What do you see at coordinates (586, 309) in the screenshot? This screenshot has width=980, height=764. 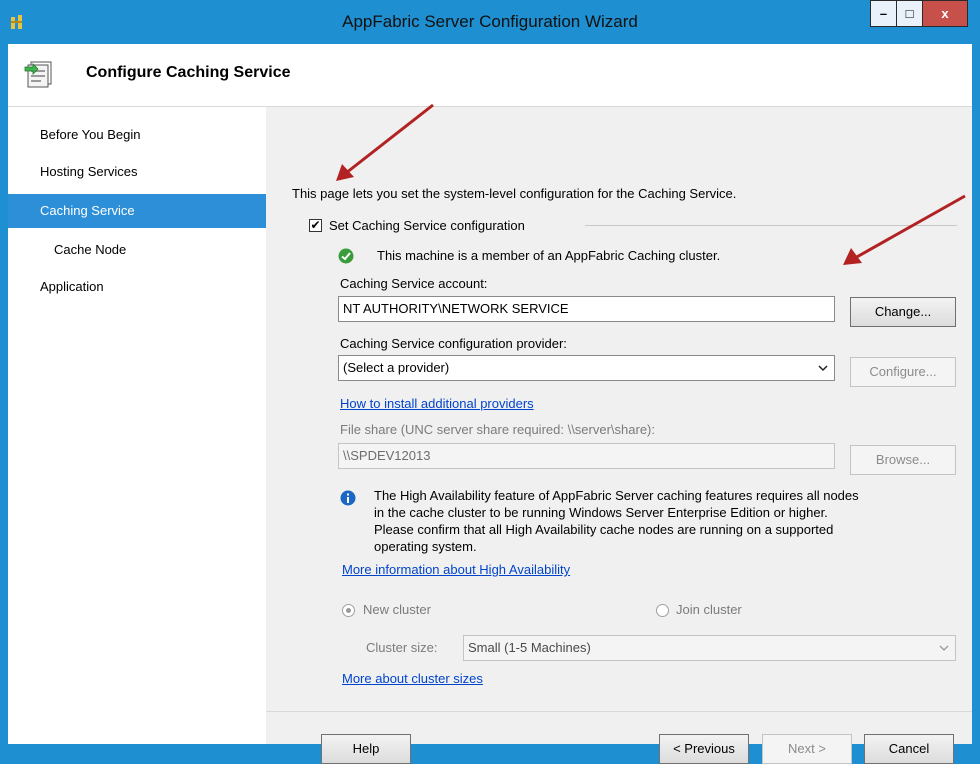 I see `account-field: NT AUTHORITY\NETWORK SERVICE` at bounding box center [586, 309].